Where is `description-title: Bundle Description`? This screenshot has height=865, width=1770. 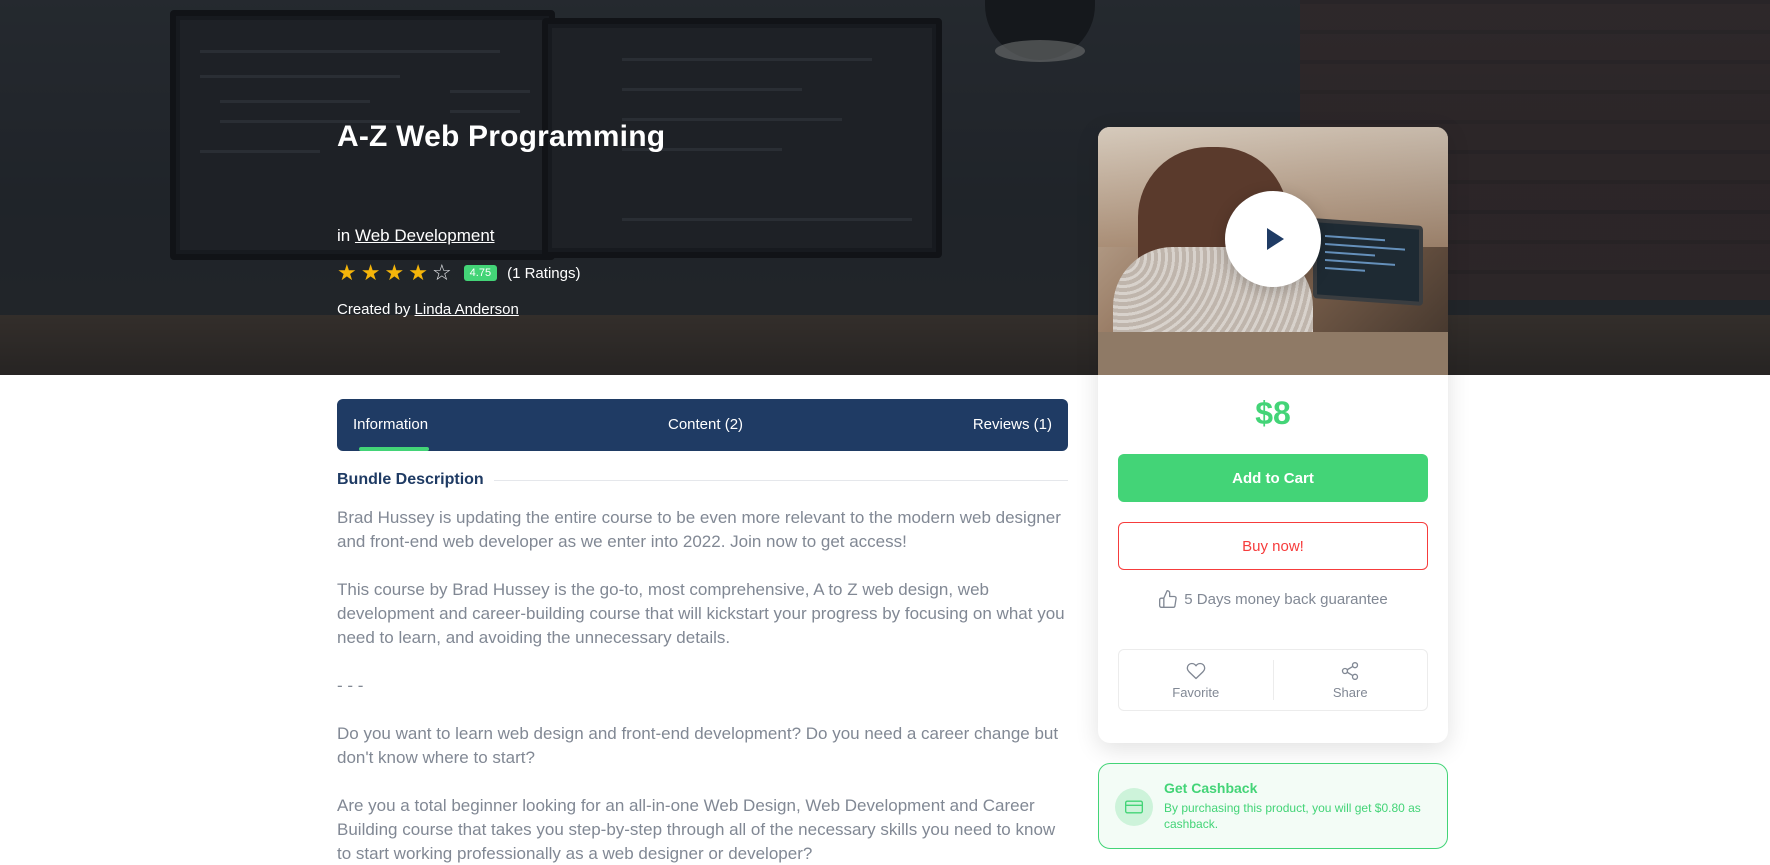 description-title: Bundle Description is located at coordinates (410, 479).